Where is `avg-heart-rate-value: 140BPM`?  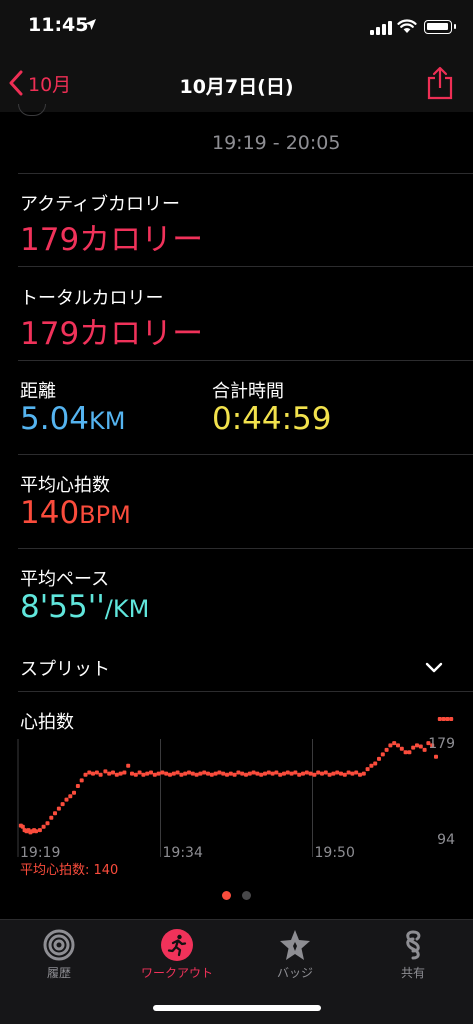 avg-heart-rate-value: 140BPM is located at coordinates (75, 513).